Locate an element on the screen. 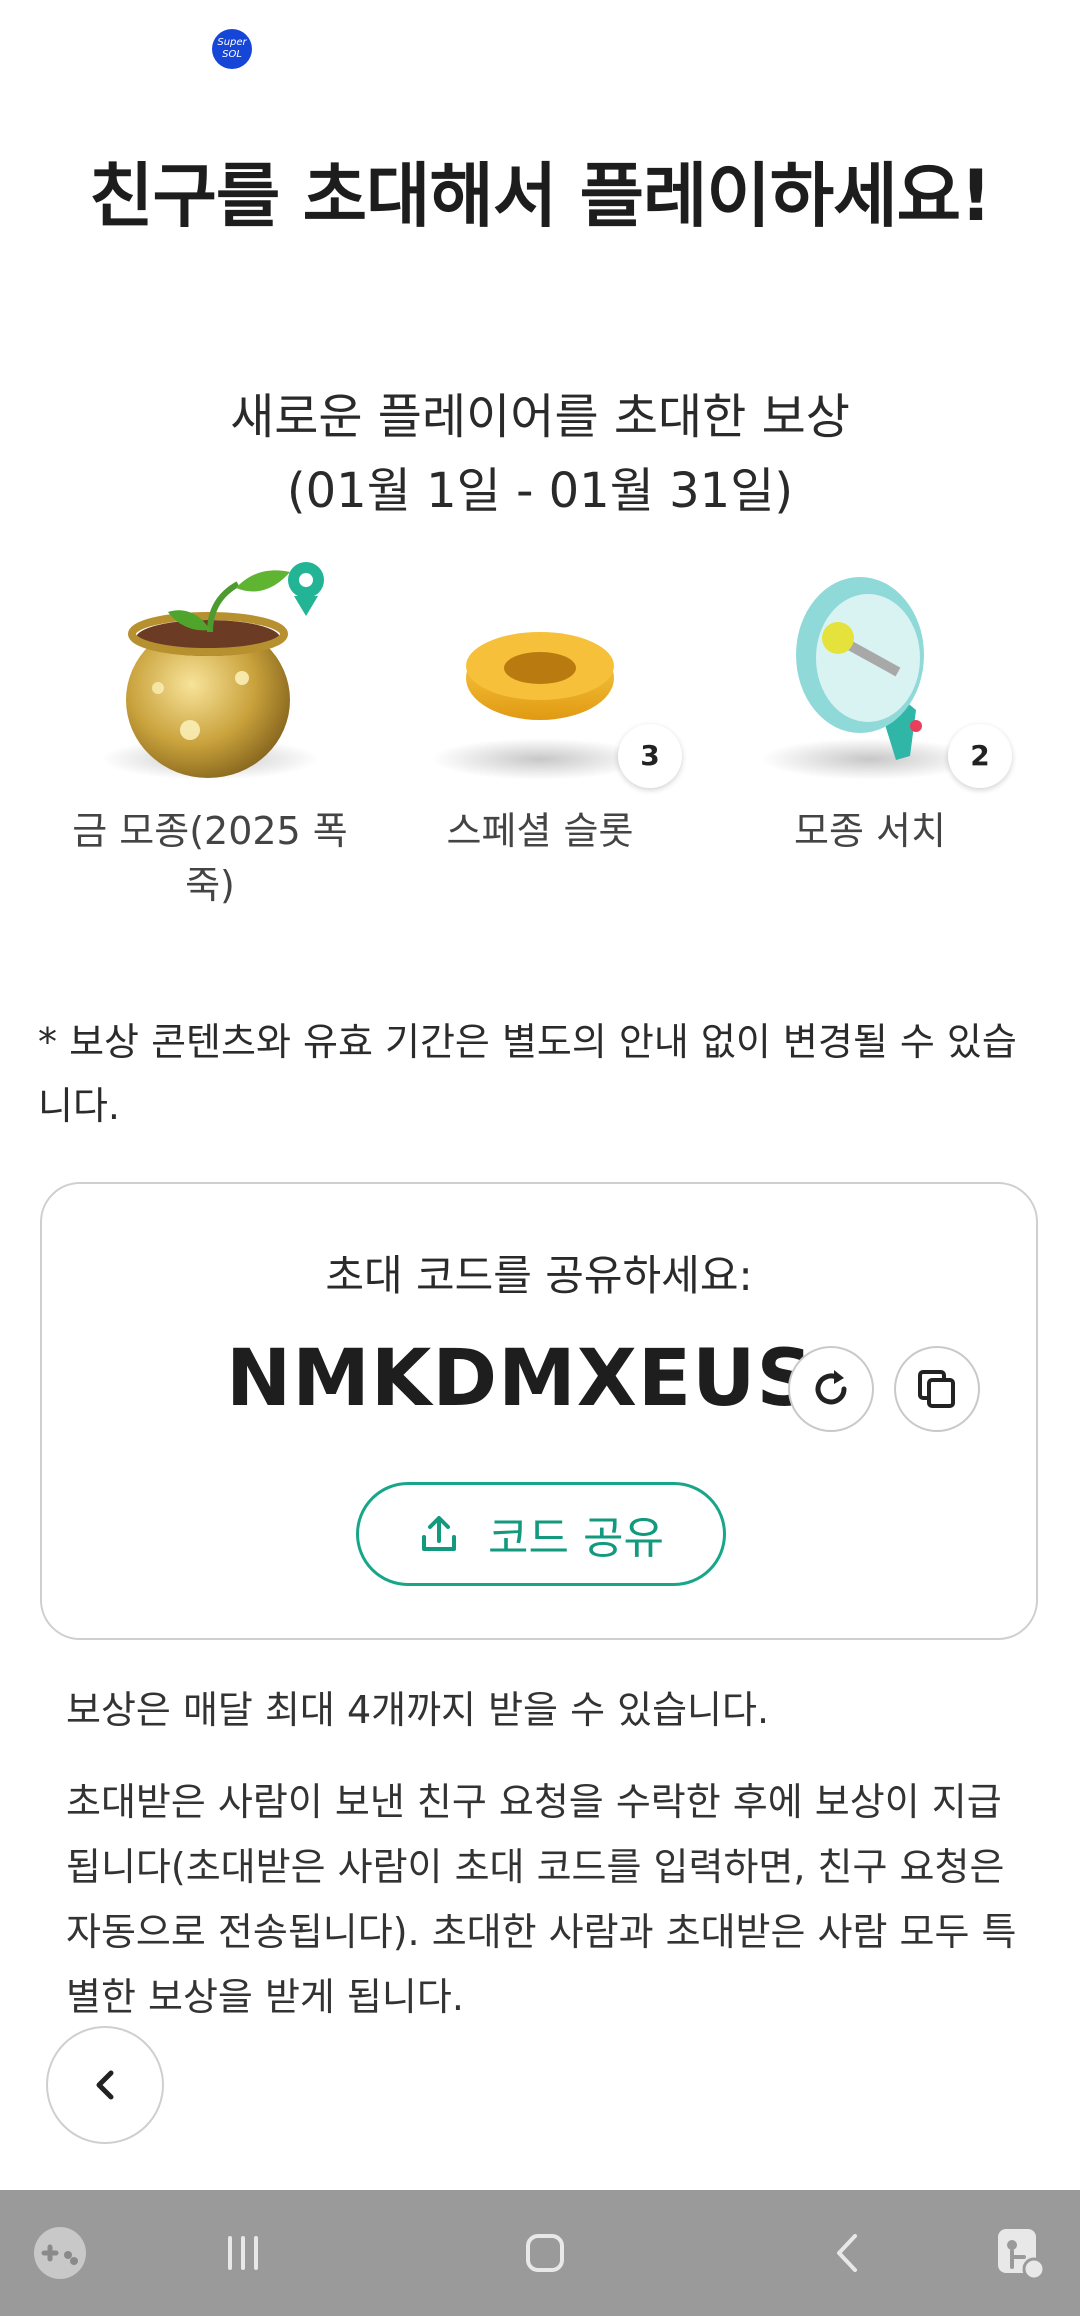  refresh-code-button is located at coordinates (831, 1389).